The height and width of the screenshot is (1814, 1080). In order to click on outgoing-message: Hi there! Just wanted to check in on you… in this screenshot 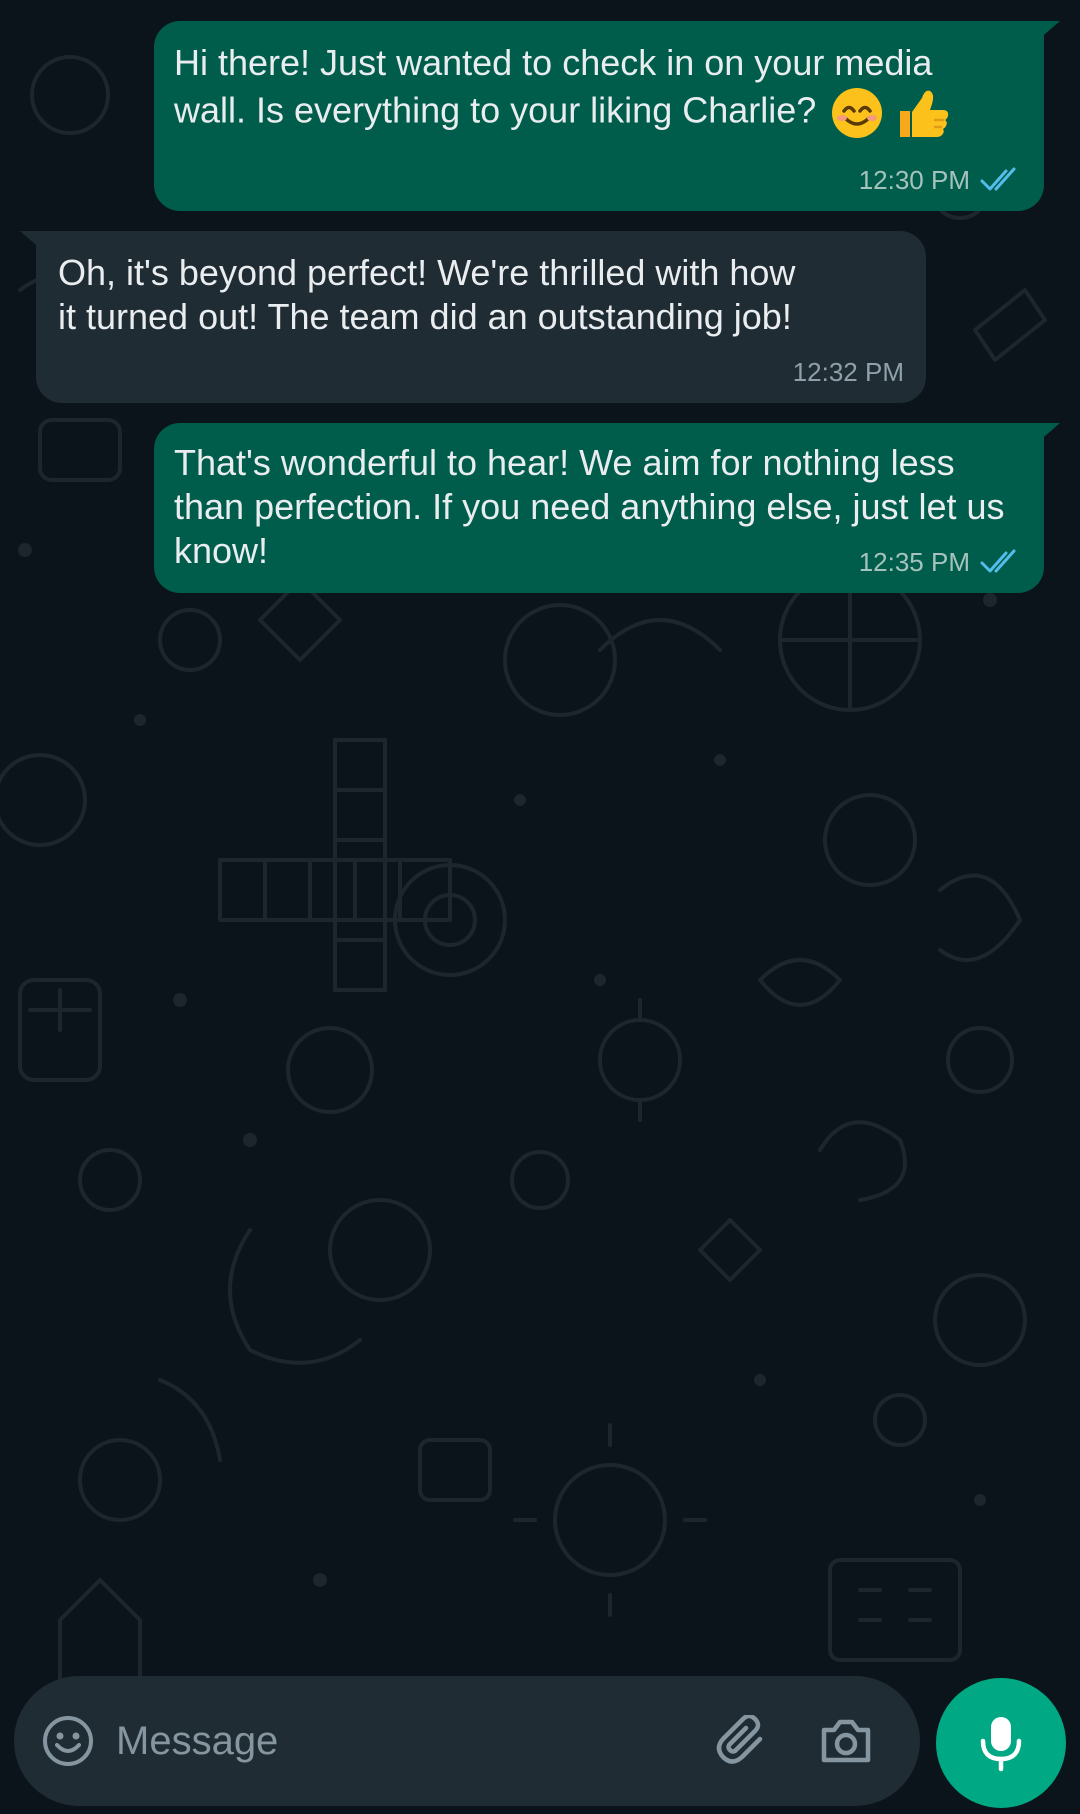, I will do `click(607, 116)`.